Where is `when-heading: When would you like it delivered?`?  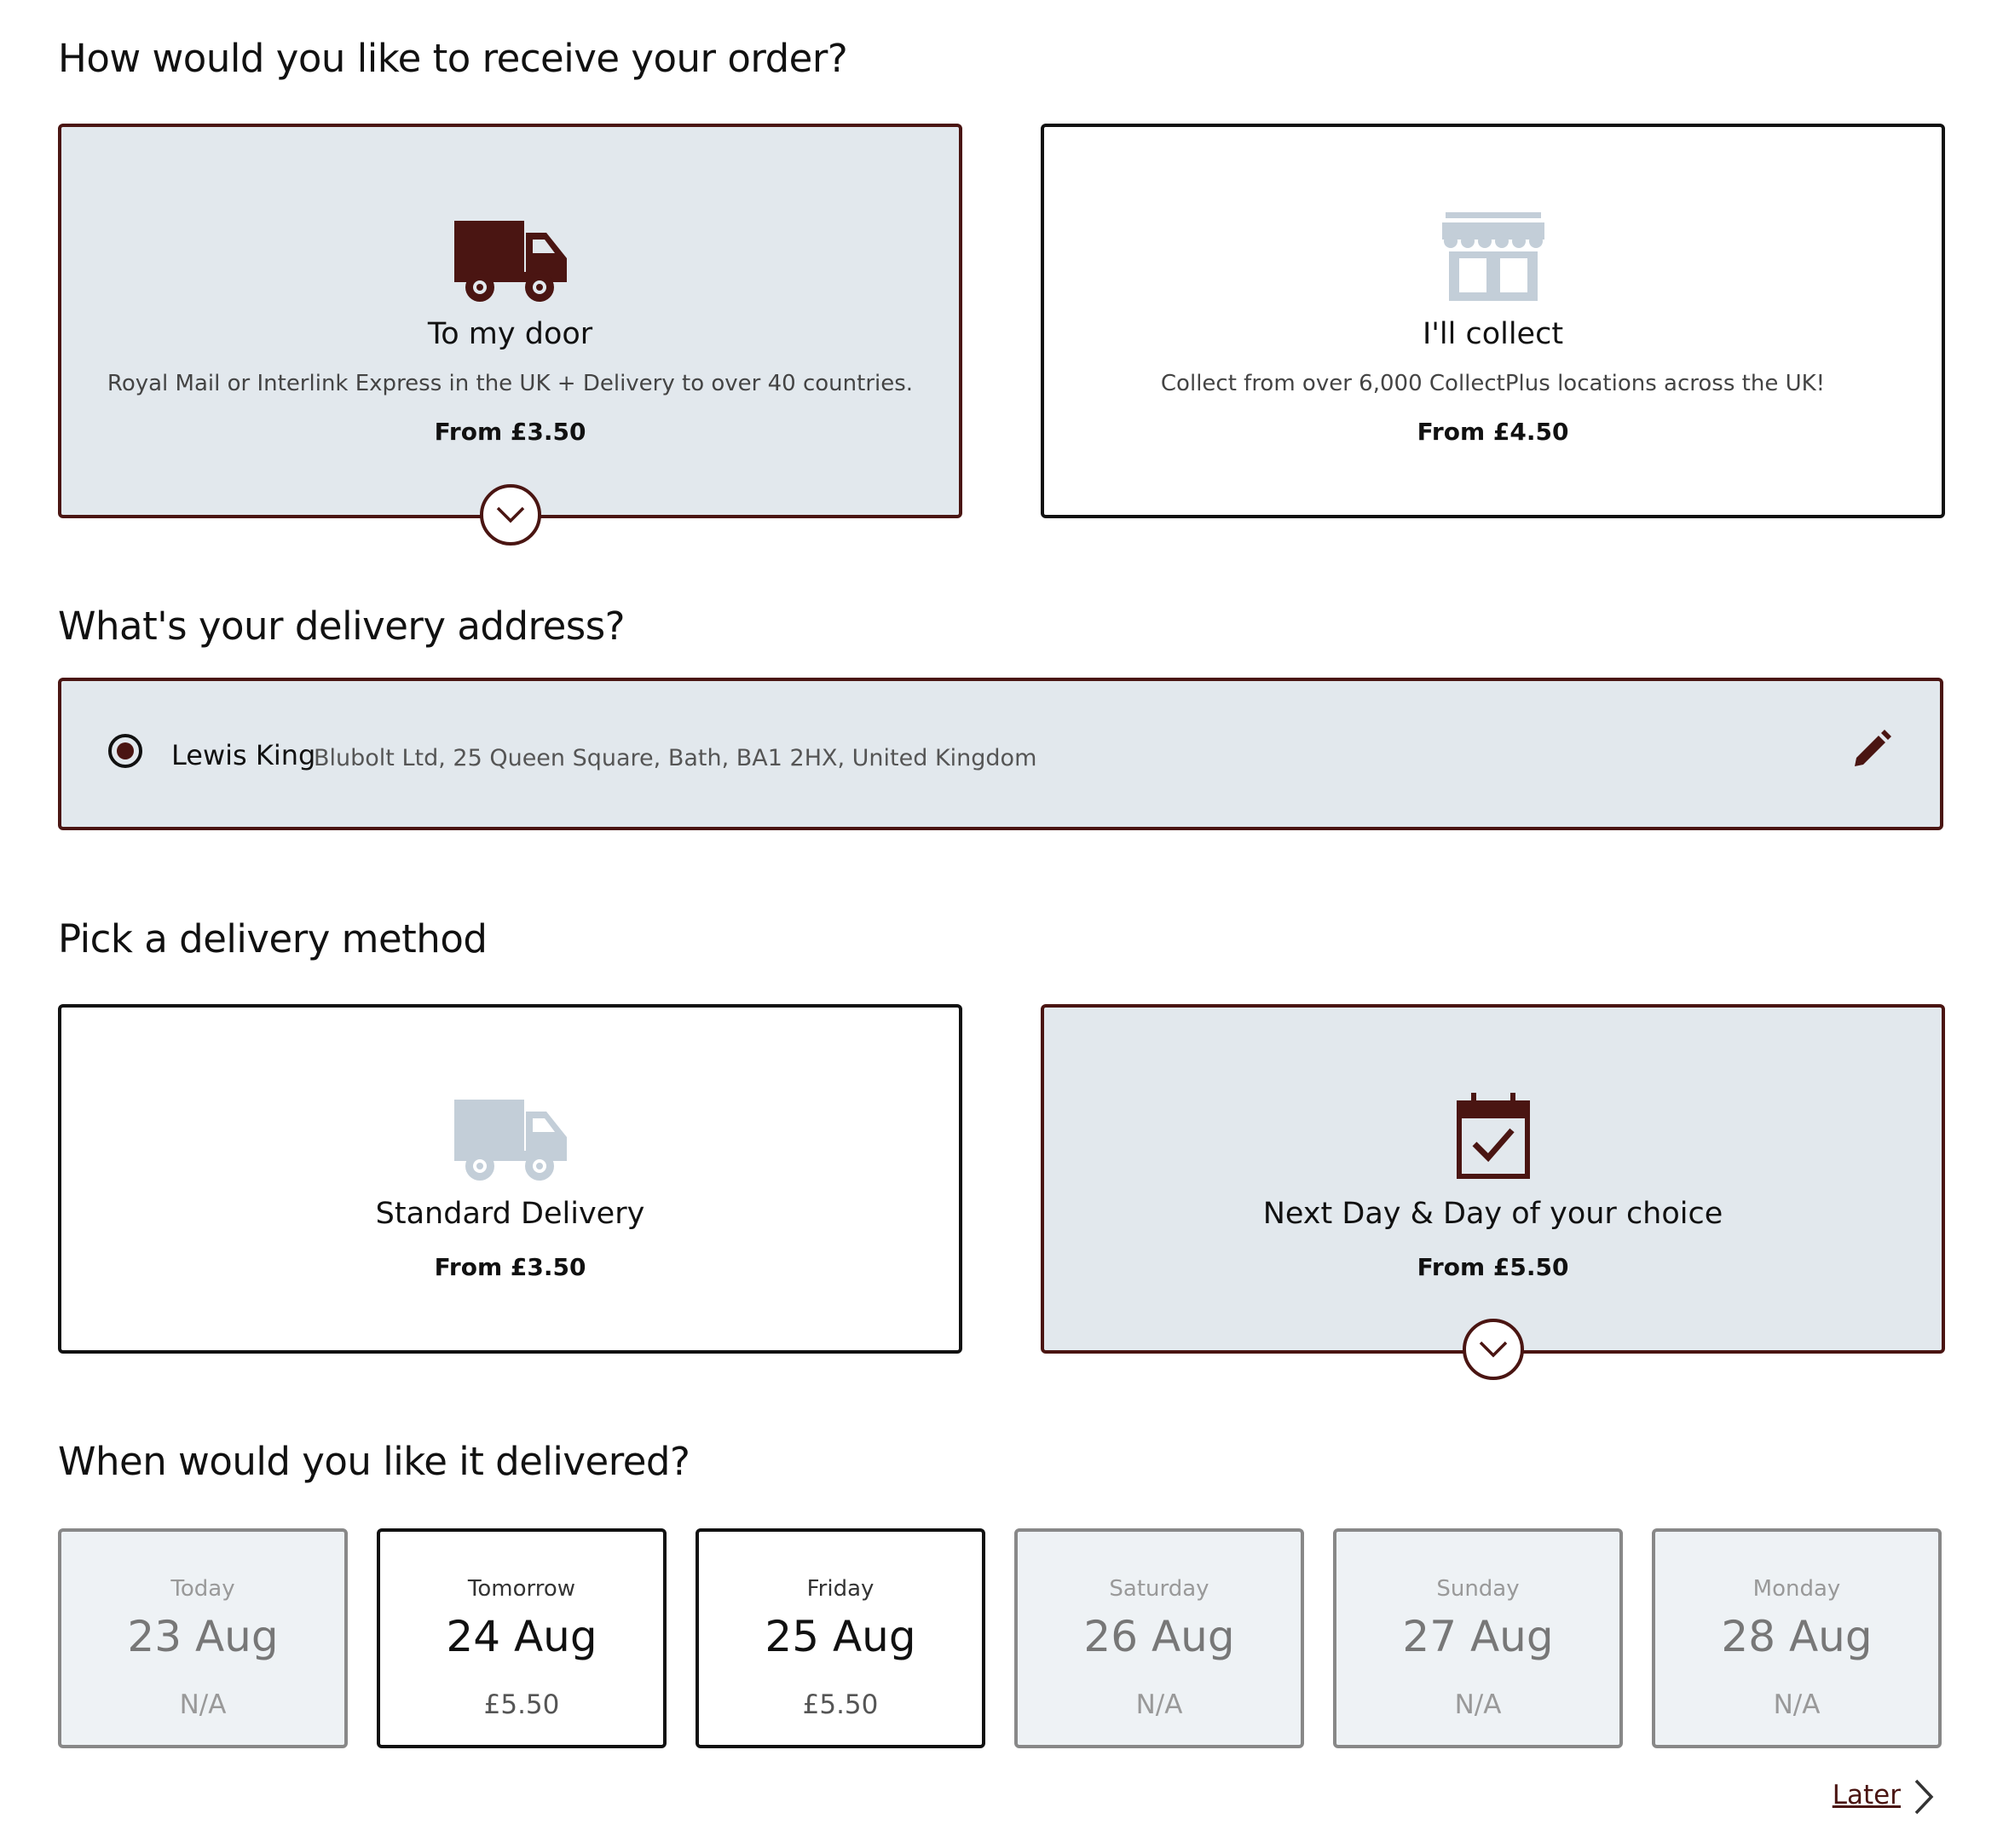
when-heading: When would you like it delivered? is located at coordinates (374, 1461).